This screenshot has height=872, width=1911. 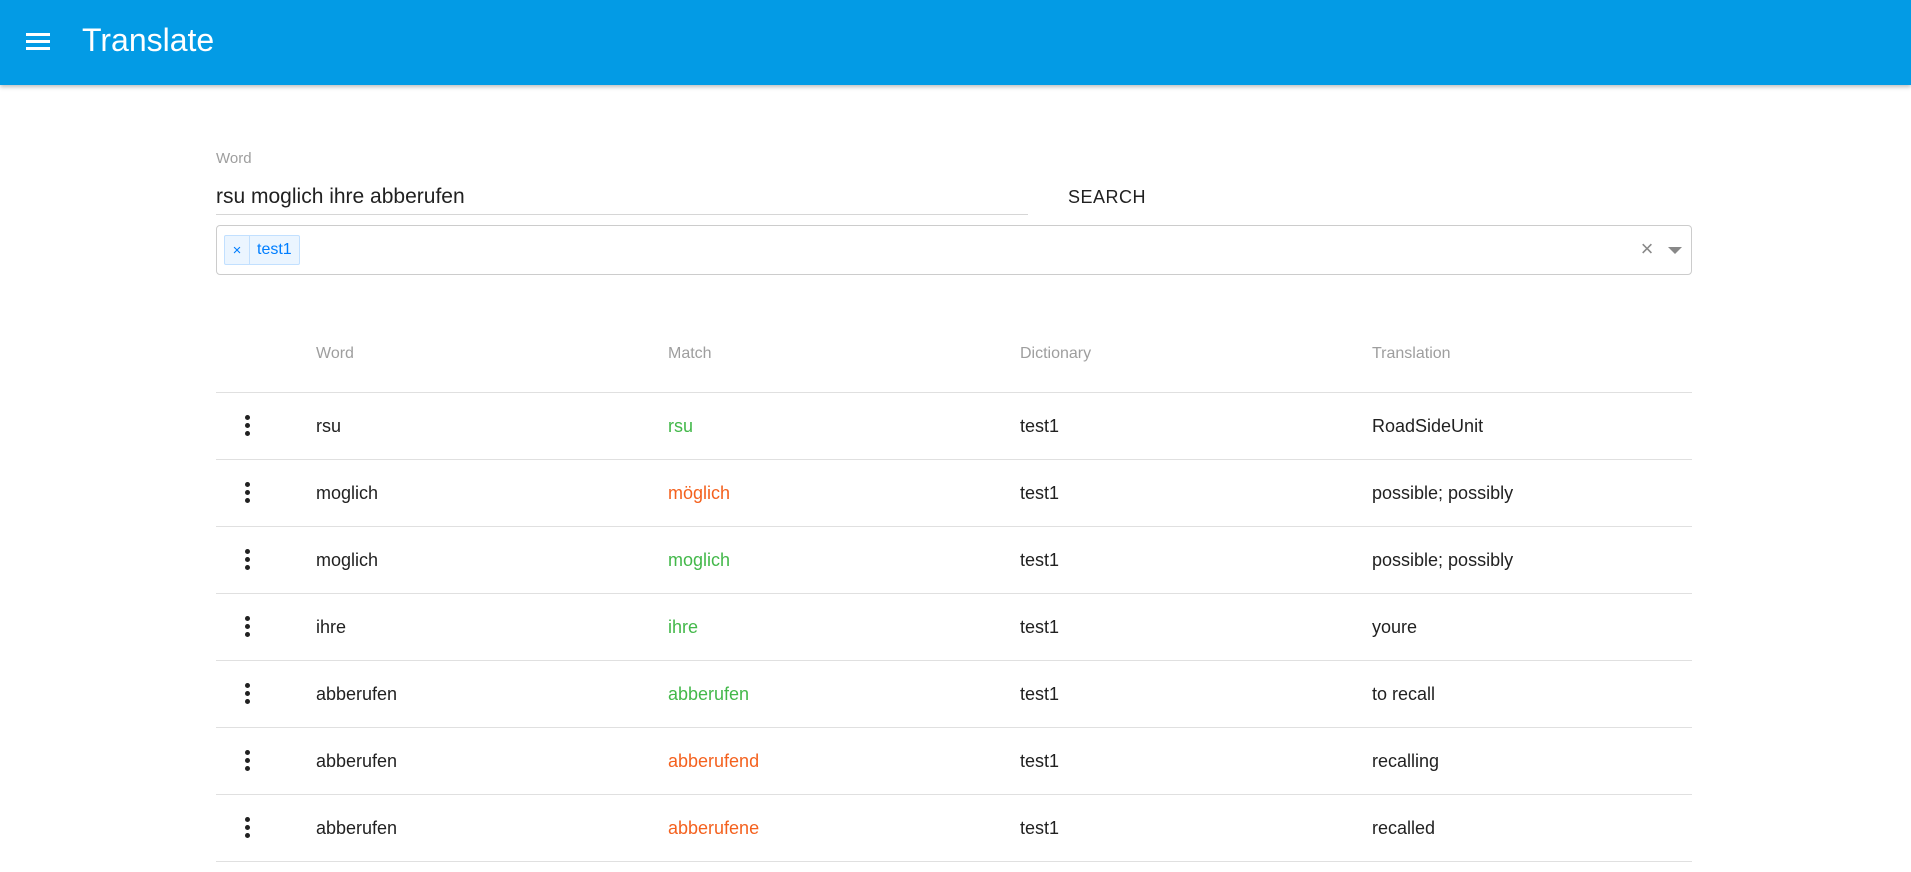 What do you see at coordinates (954, 250) in the screenshot?
I see `dictionary-select: × test1 ×` at bounding box center [954, 250].